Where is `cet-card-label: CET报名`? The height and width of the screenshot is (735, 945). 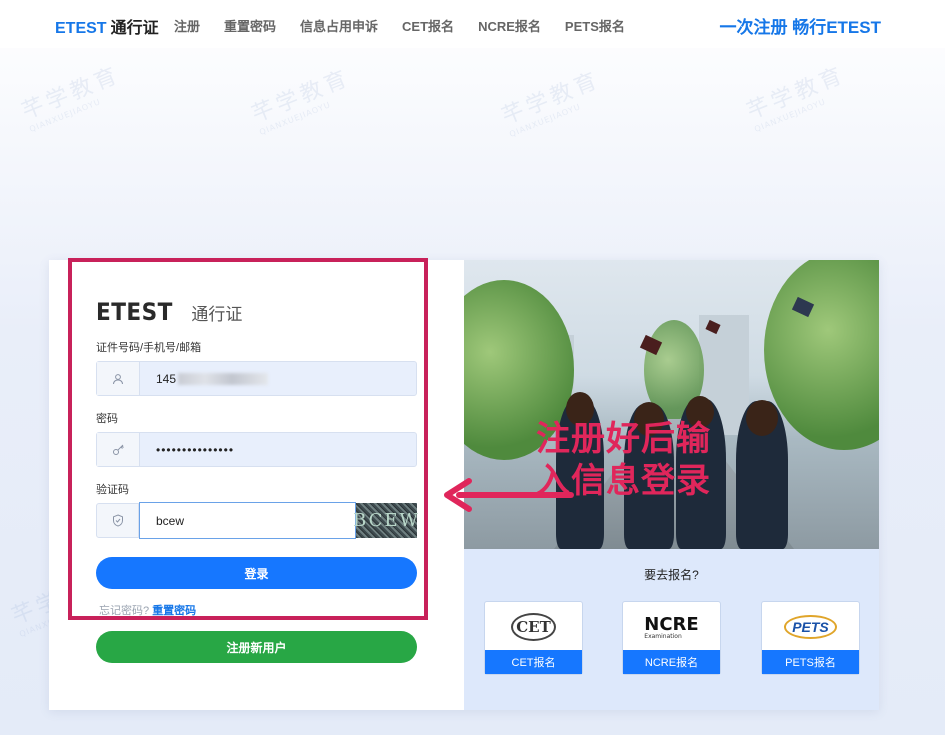
cet-card-label: CET报名 is located at coordinates (533, 662).